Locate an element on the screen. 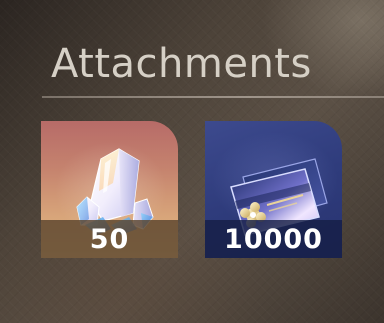  title-divider is located at coordinates (213, 97).